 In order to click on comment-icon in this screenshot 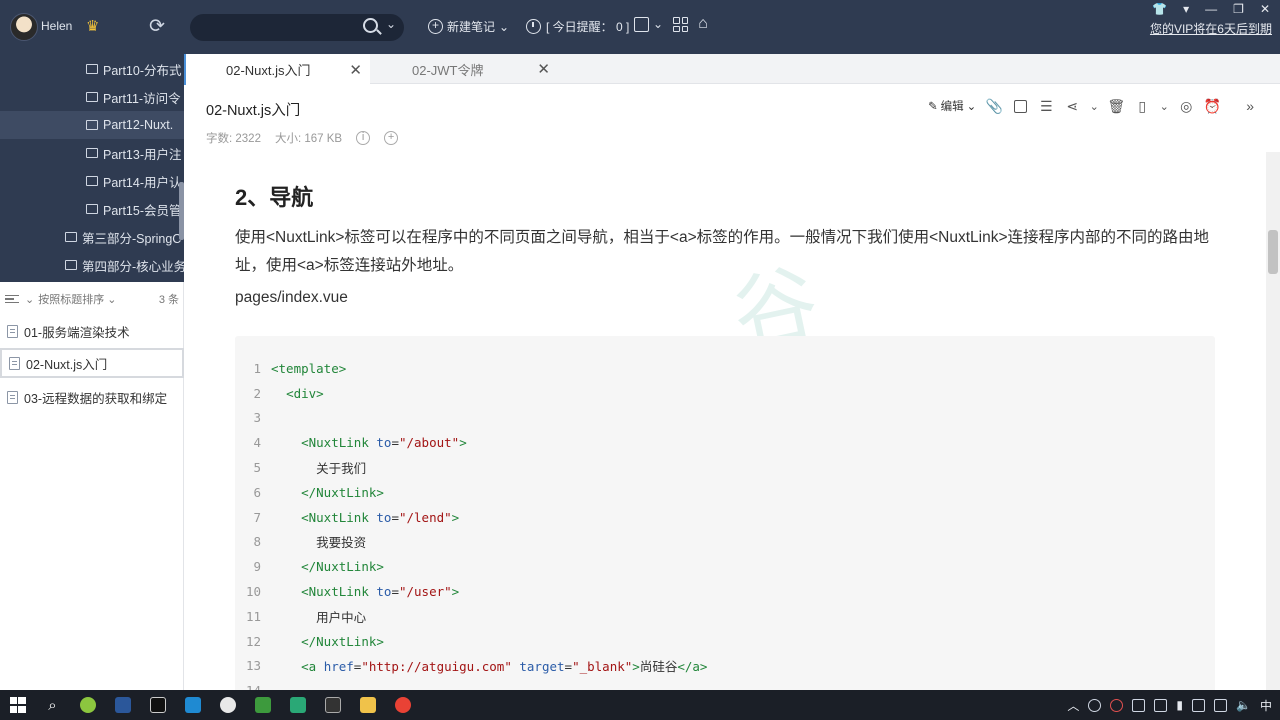, I will do `click(1020, 106)`.